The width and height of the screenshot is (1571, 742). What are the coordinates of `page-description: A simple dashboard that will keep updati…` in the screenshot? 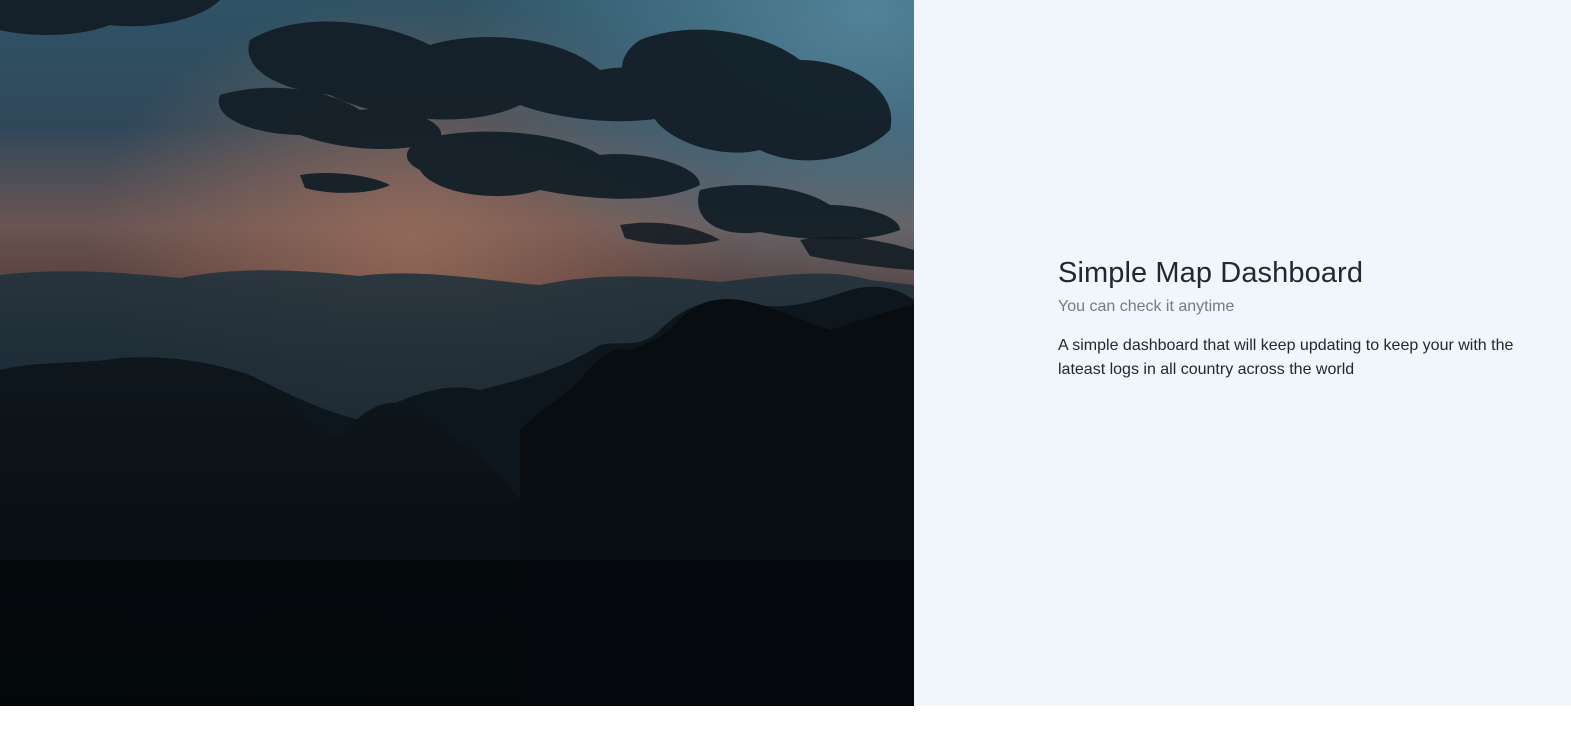 It's located at (1286, 357).